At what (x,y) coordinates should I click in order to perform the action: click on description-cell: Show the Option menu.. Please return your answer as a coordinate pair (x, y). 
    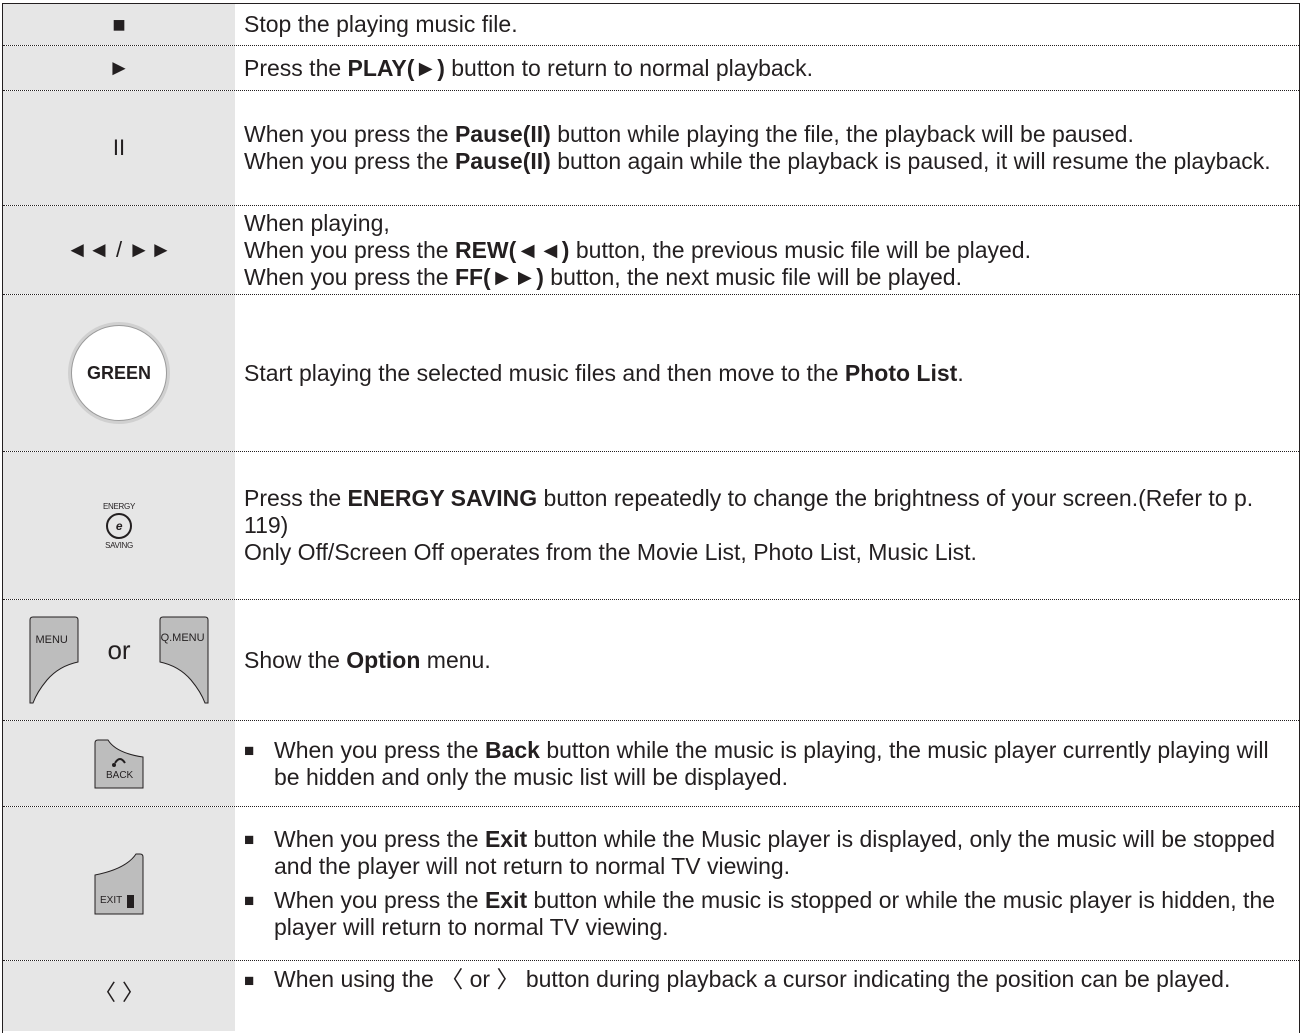
    Looking at the image, I should click on (767, 660).